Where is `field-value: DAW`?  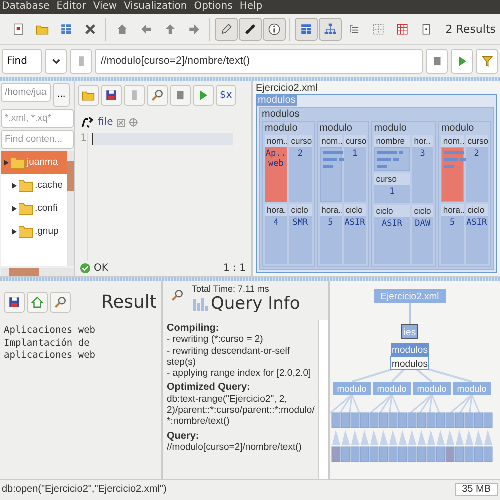 field-value: DAW is located at coordinates (423, 240).